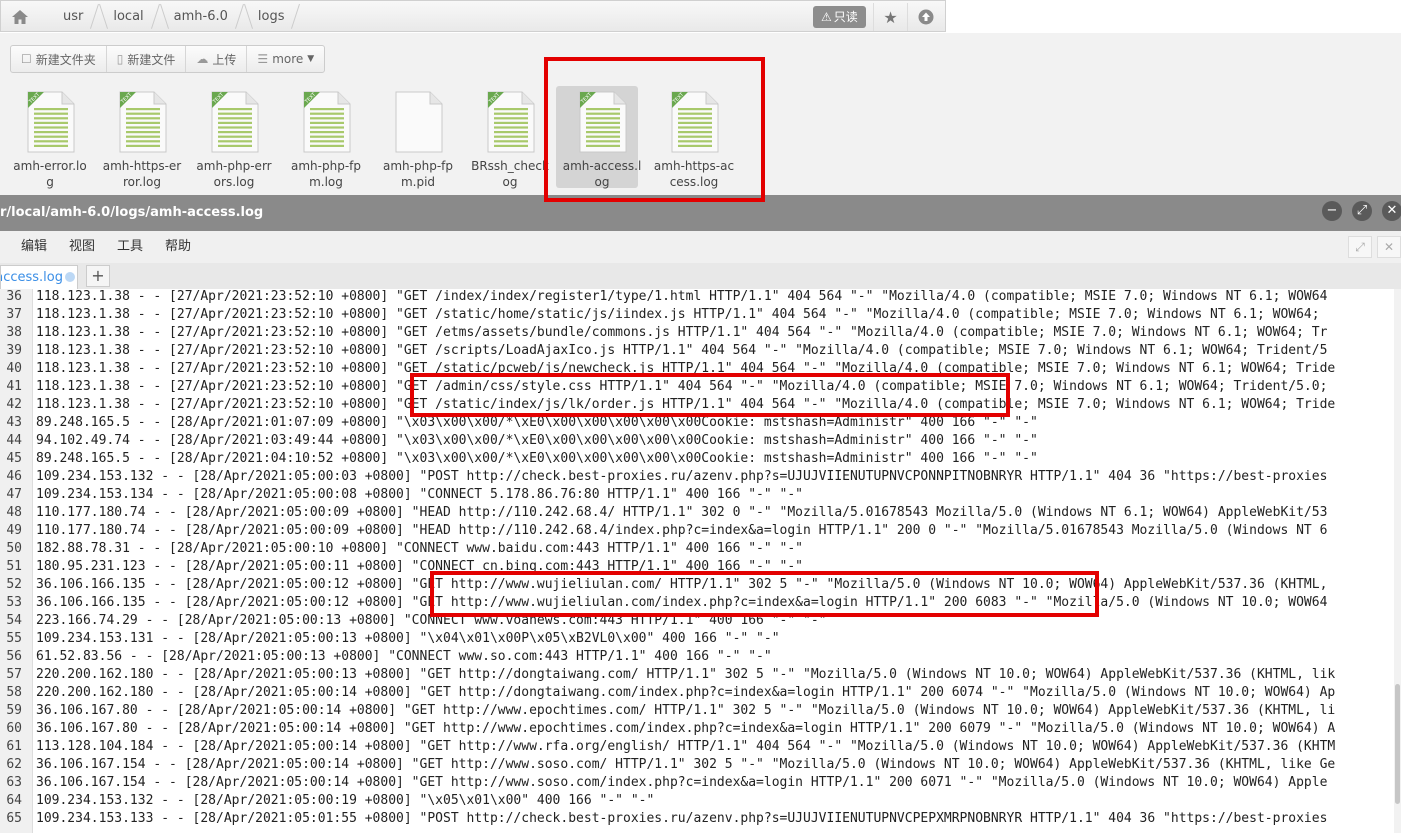  I want to click on readonly-badge: ⚠ 只读, so click(839, 17).